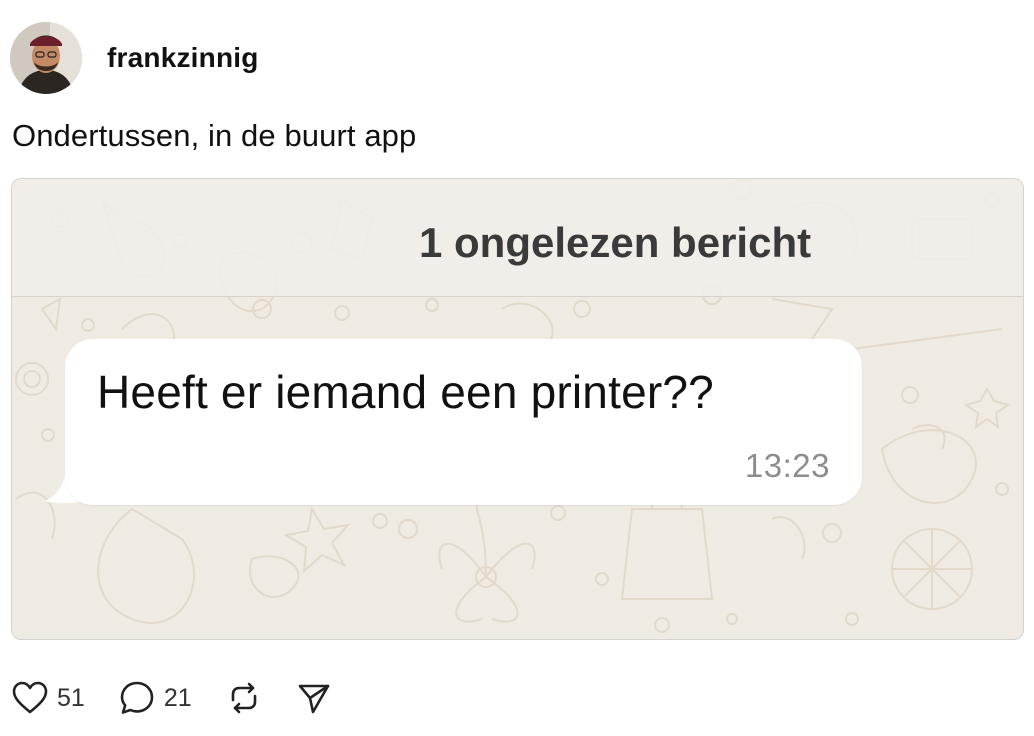 The width and height of the screenshot is (1034, 736). Describe the element at coordinates (155, 698) in the screenshot. I see `comment-button: 21` at that location.